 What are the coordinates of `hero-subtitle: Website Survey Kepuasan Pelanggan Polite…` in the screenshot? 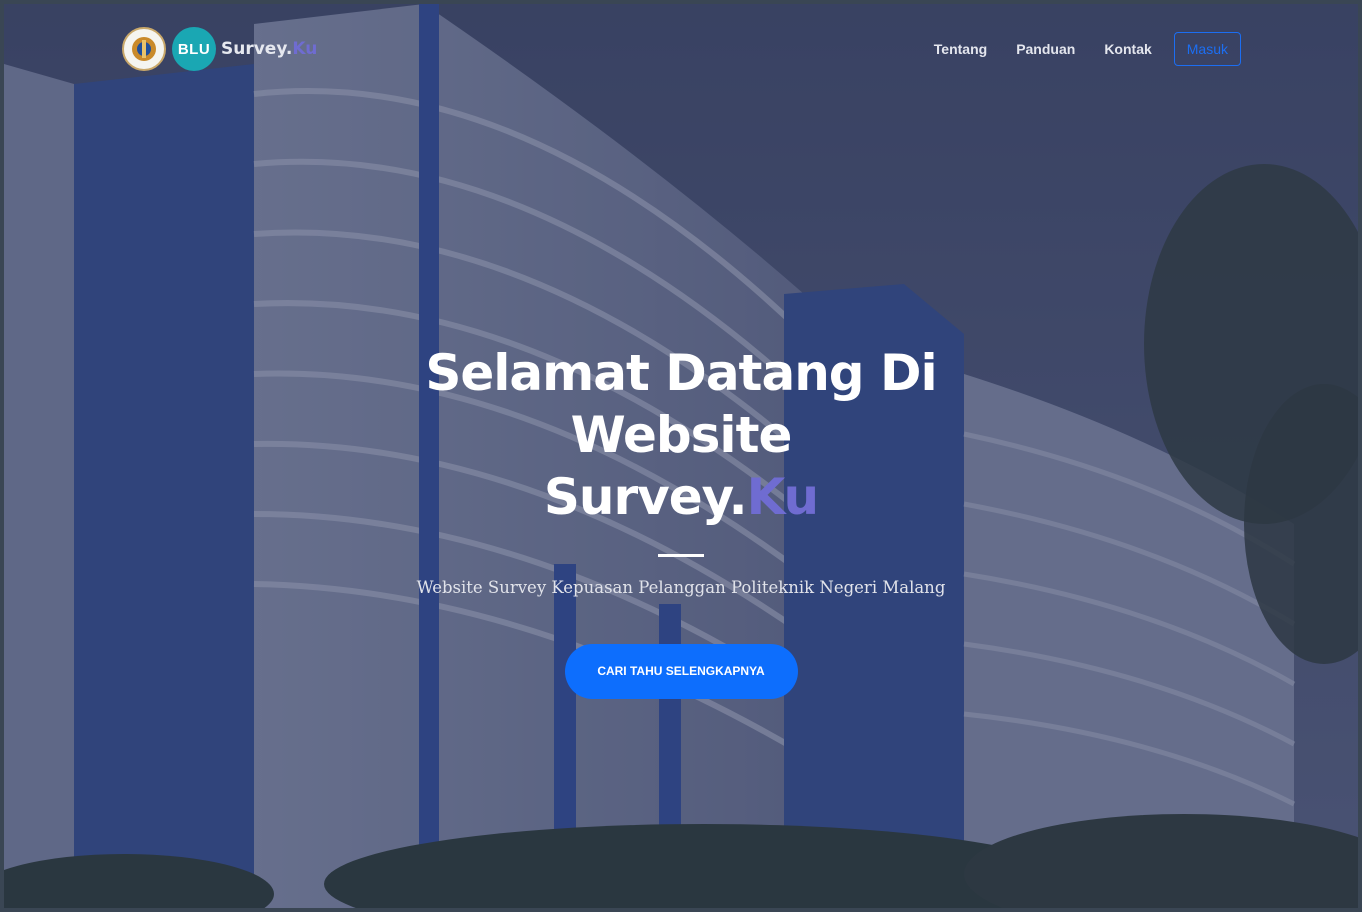 It's located at (681, 587).